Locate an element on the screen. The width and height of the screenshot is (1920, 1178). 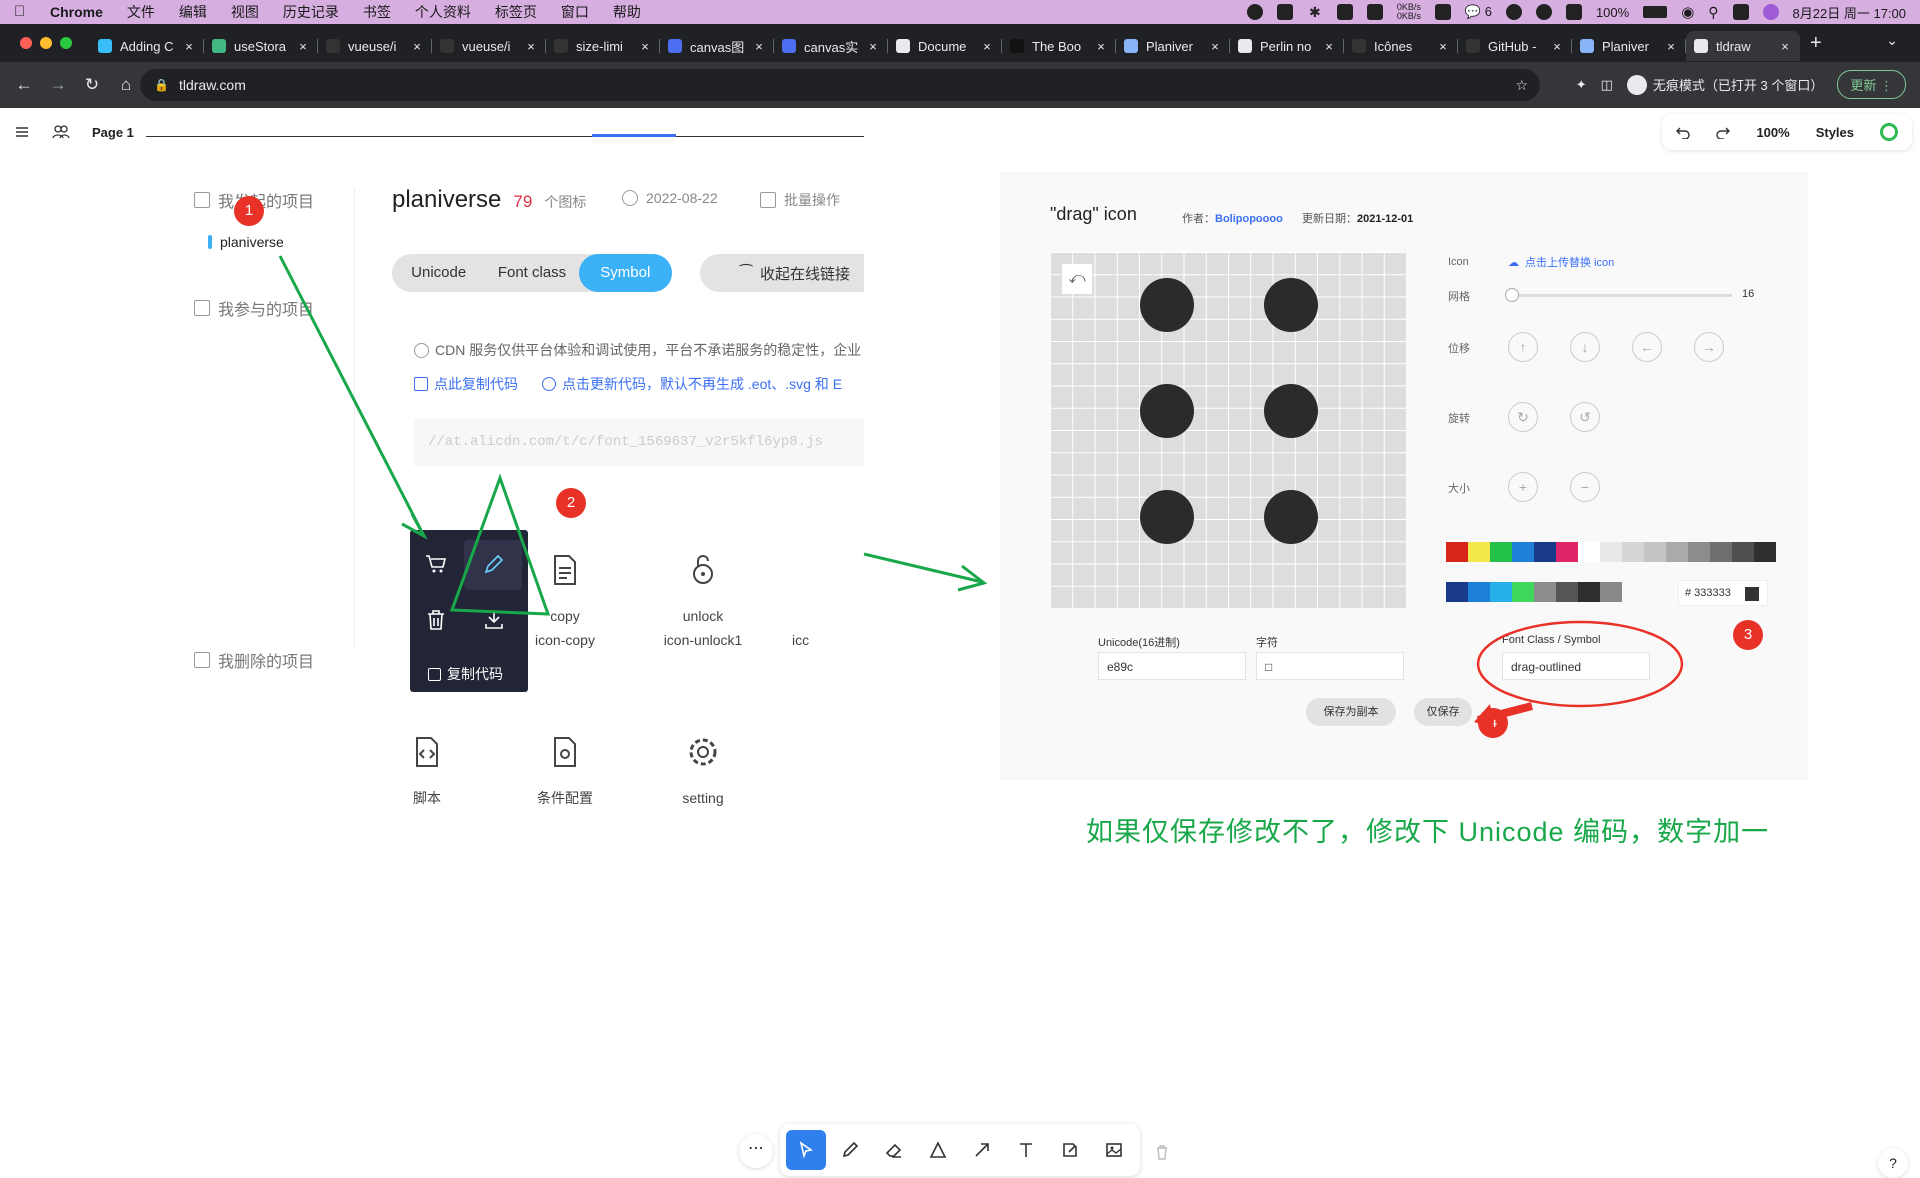
notification-count: 💬 6 is located at coordinates (1478, 12).